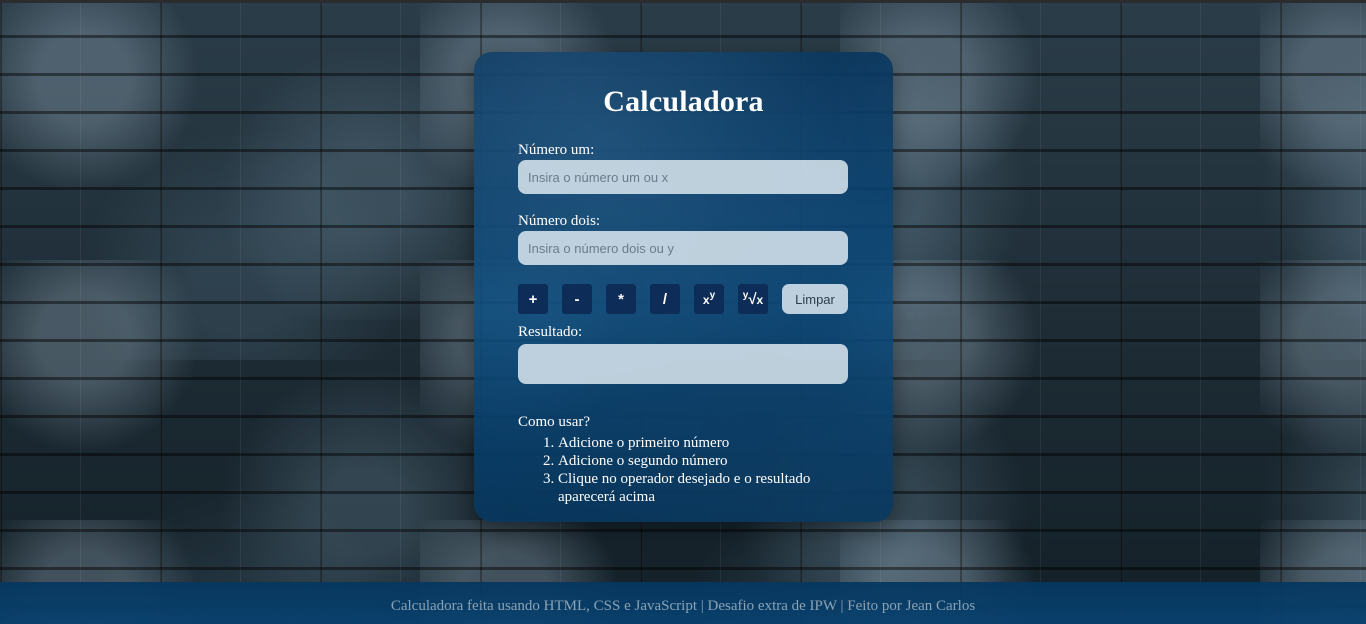  I want to click on subtract-button: -, so click(577, 299).